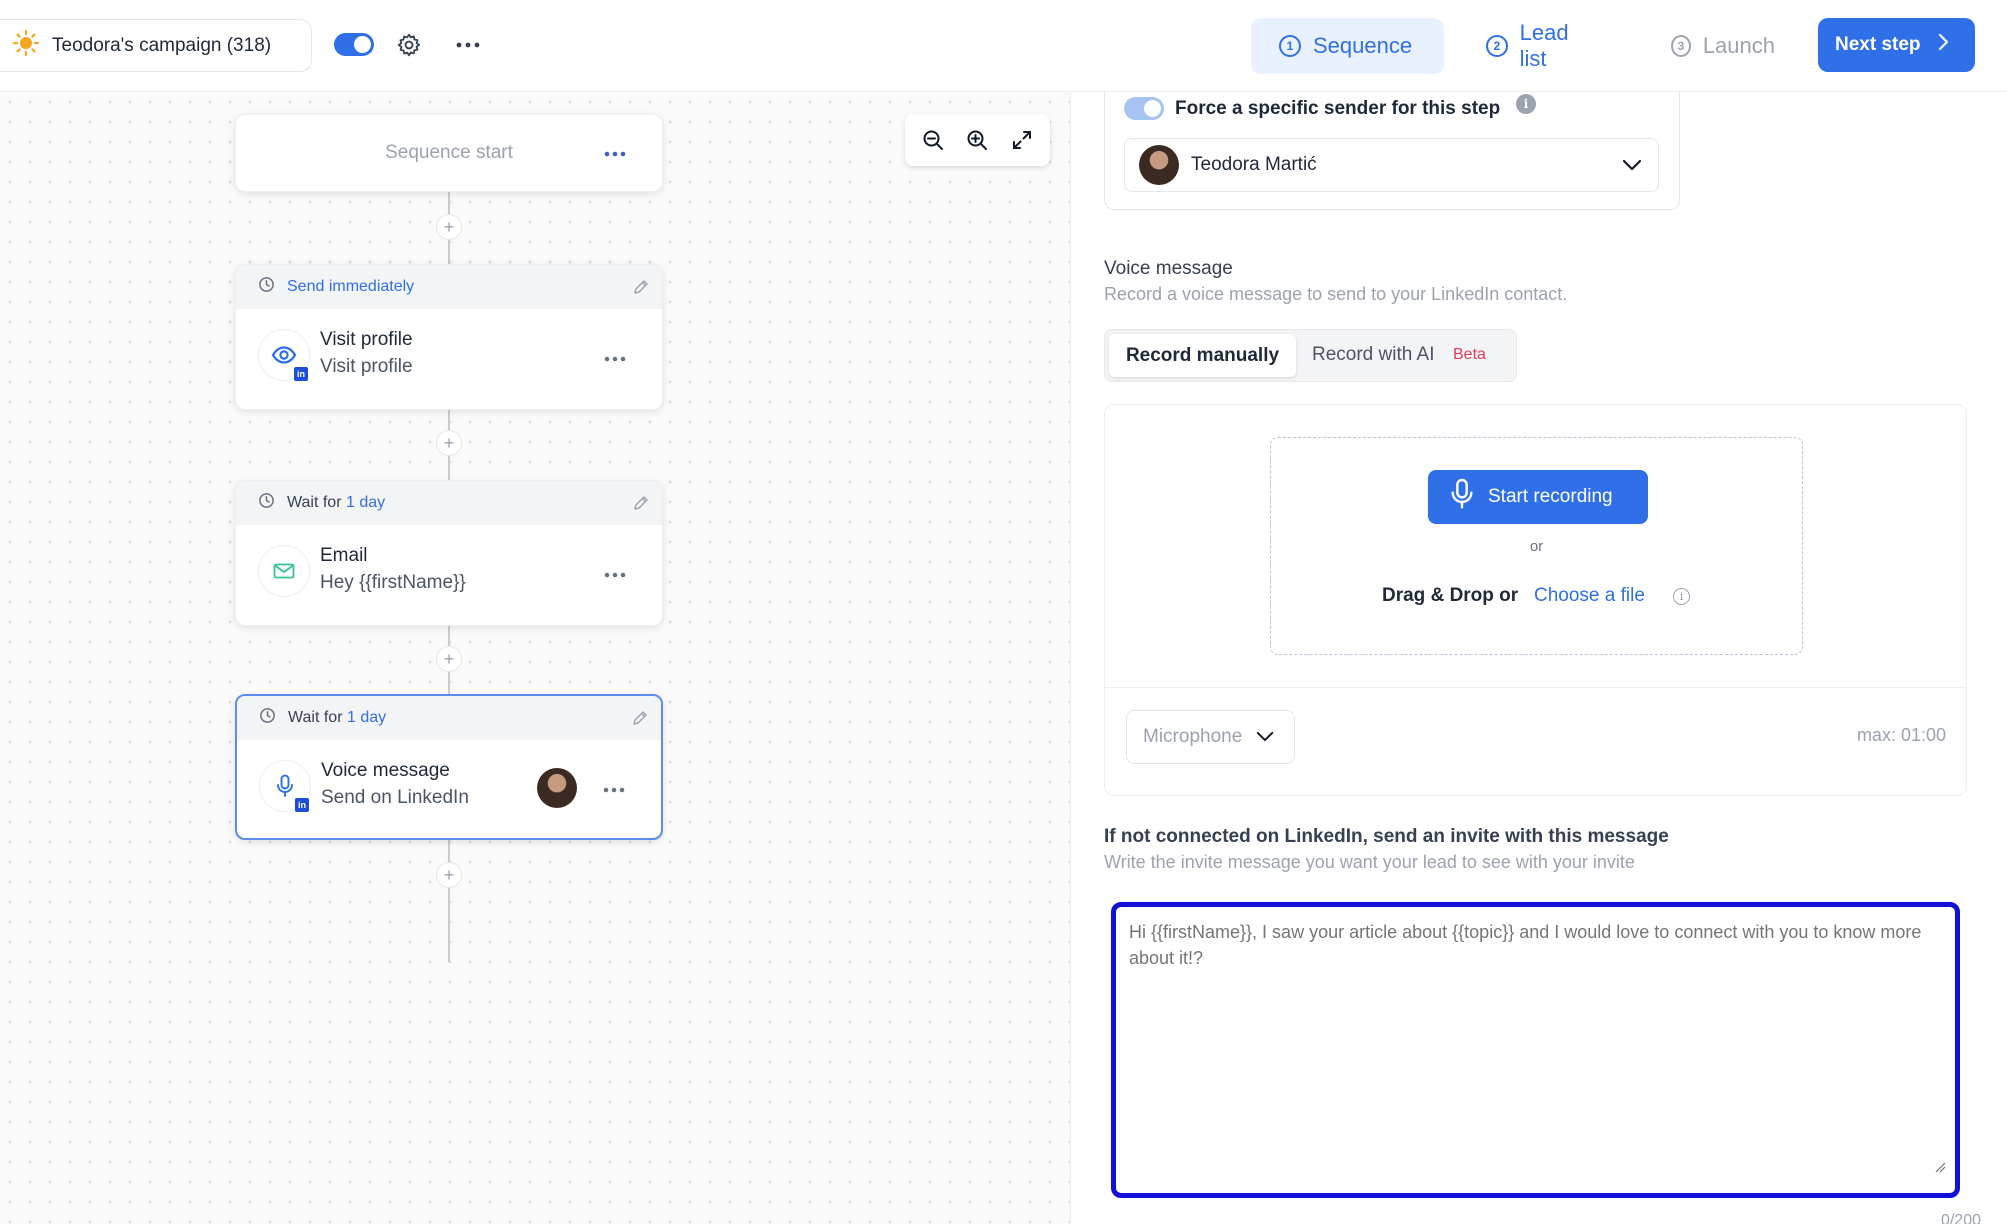 Image resolution: width=2007 pixels, height=1224 pixels. Describe the element at coordinates (1960, 1218) in the screenshot. I see `character-counter: 0/200` at that location.